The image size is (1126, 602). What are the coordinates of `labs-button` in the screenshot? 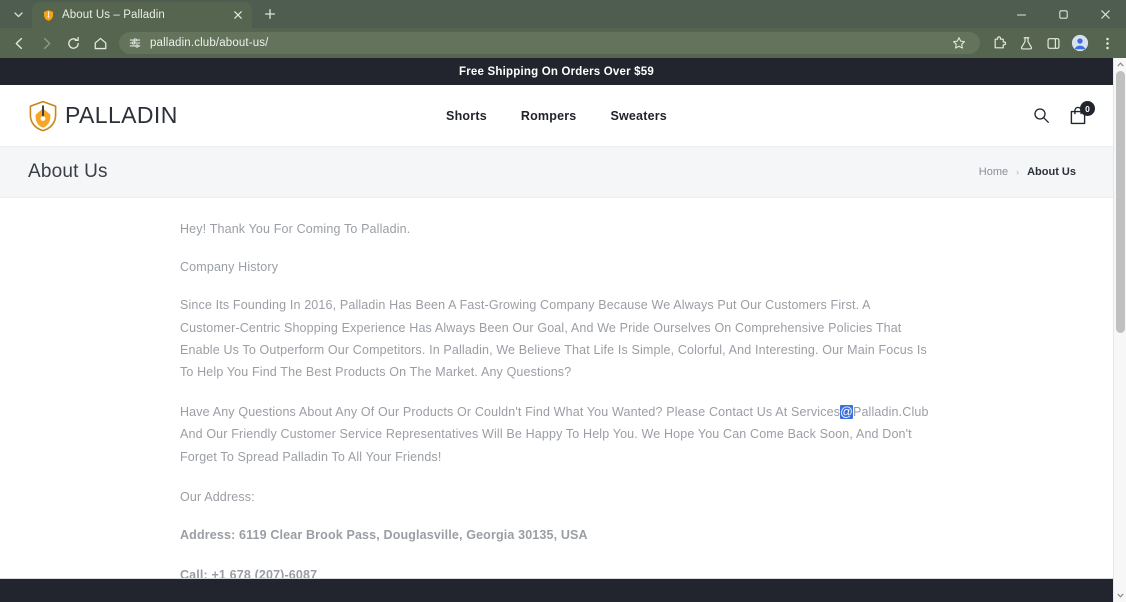 It's located at (1026, 43).